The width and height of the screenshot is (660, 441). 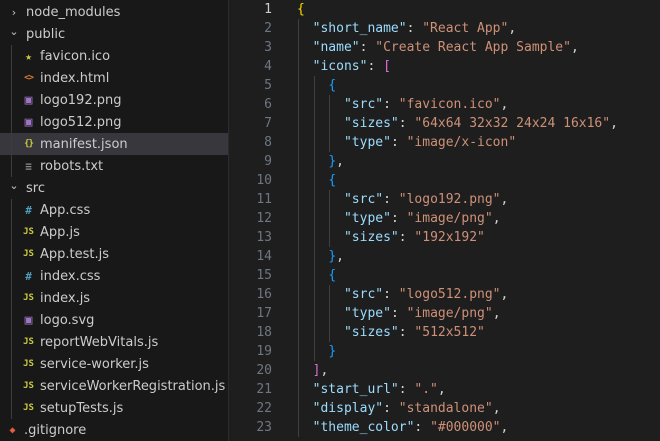 I want to click on code-line: 17 "type": "image/png",, so click(x=444, y=313).